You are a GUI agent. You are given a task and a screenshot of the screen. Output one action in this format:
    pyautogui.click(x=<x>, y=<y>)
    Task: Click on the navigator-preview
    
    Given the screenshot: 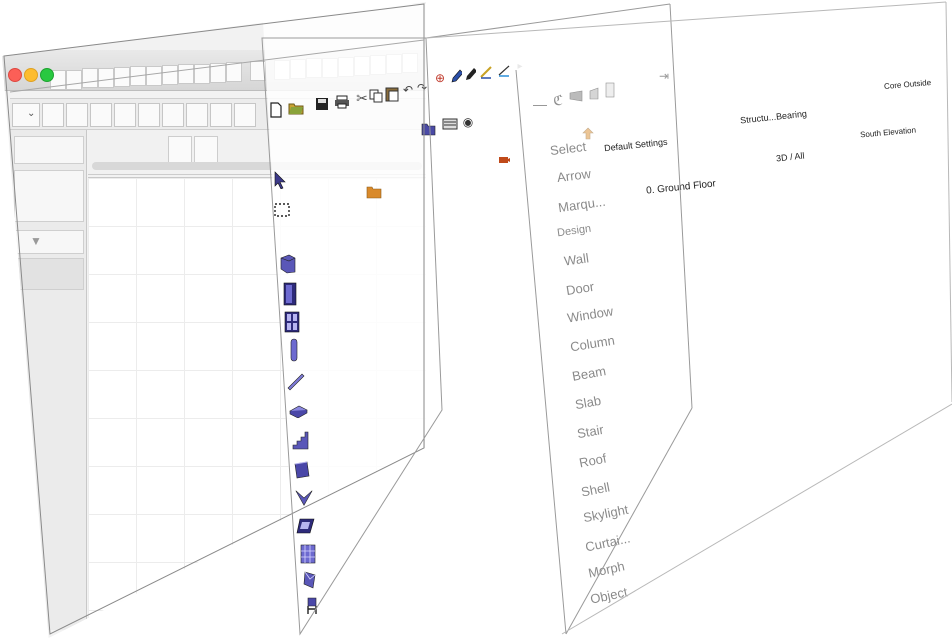 What is the action you would take?
    pyautogui.click(x=49, y=196)
    